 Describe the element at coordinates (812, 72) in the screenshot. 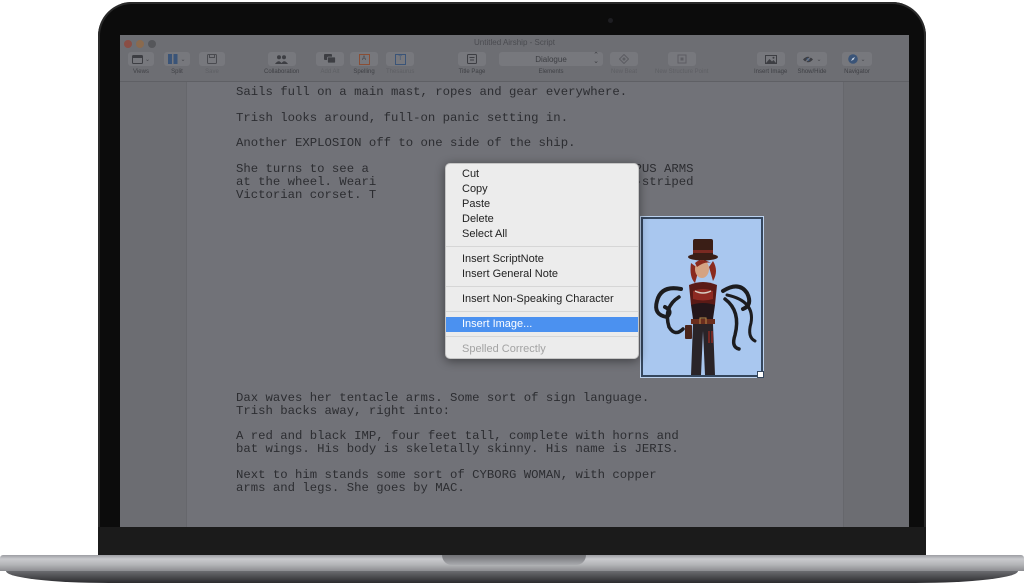

I see `show-hide-label: Show/Hide` at that location.